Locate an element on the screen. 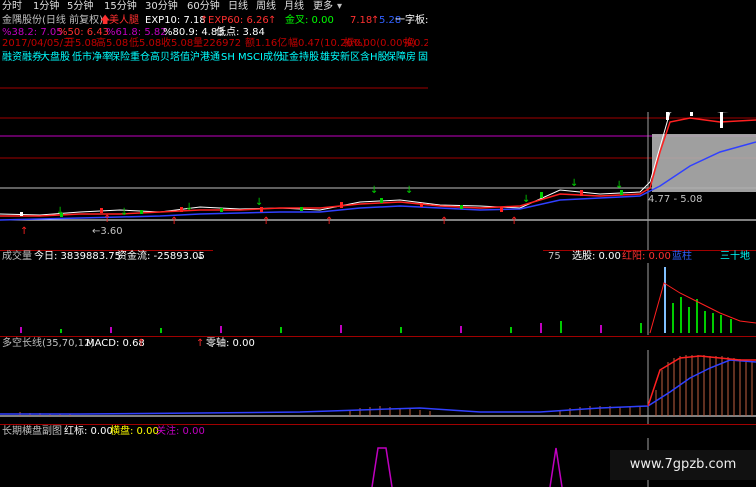 The width and height of the screenshot is (756, 487). quote-volume: 量226972 is located at coordinates (217, 43).